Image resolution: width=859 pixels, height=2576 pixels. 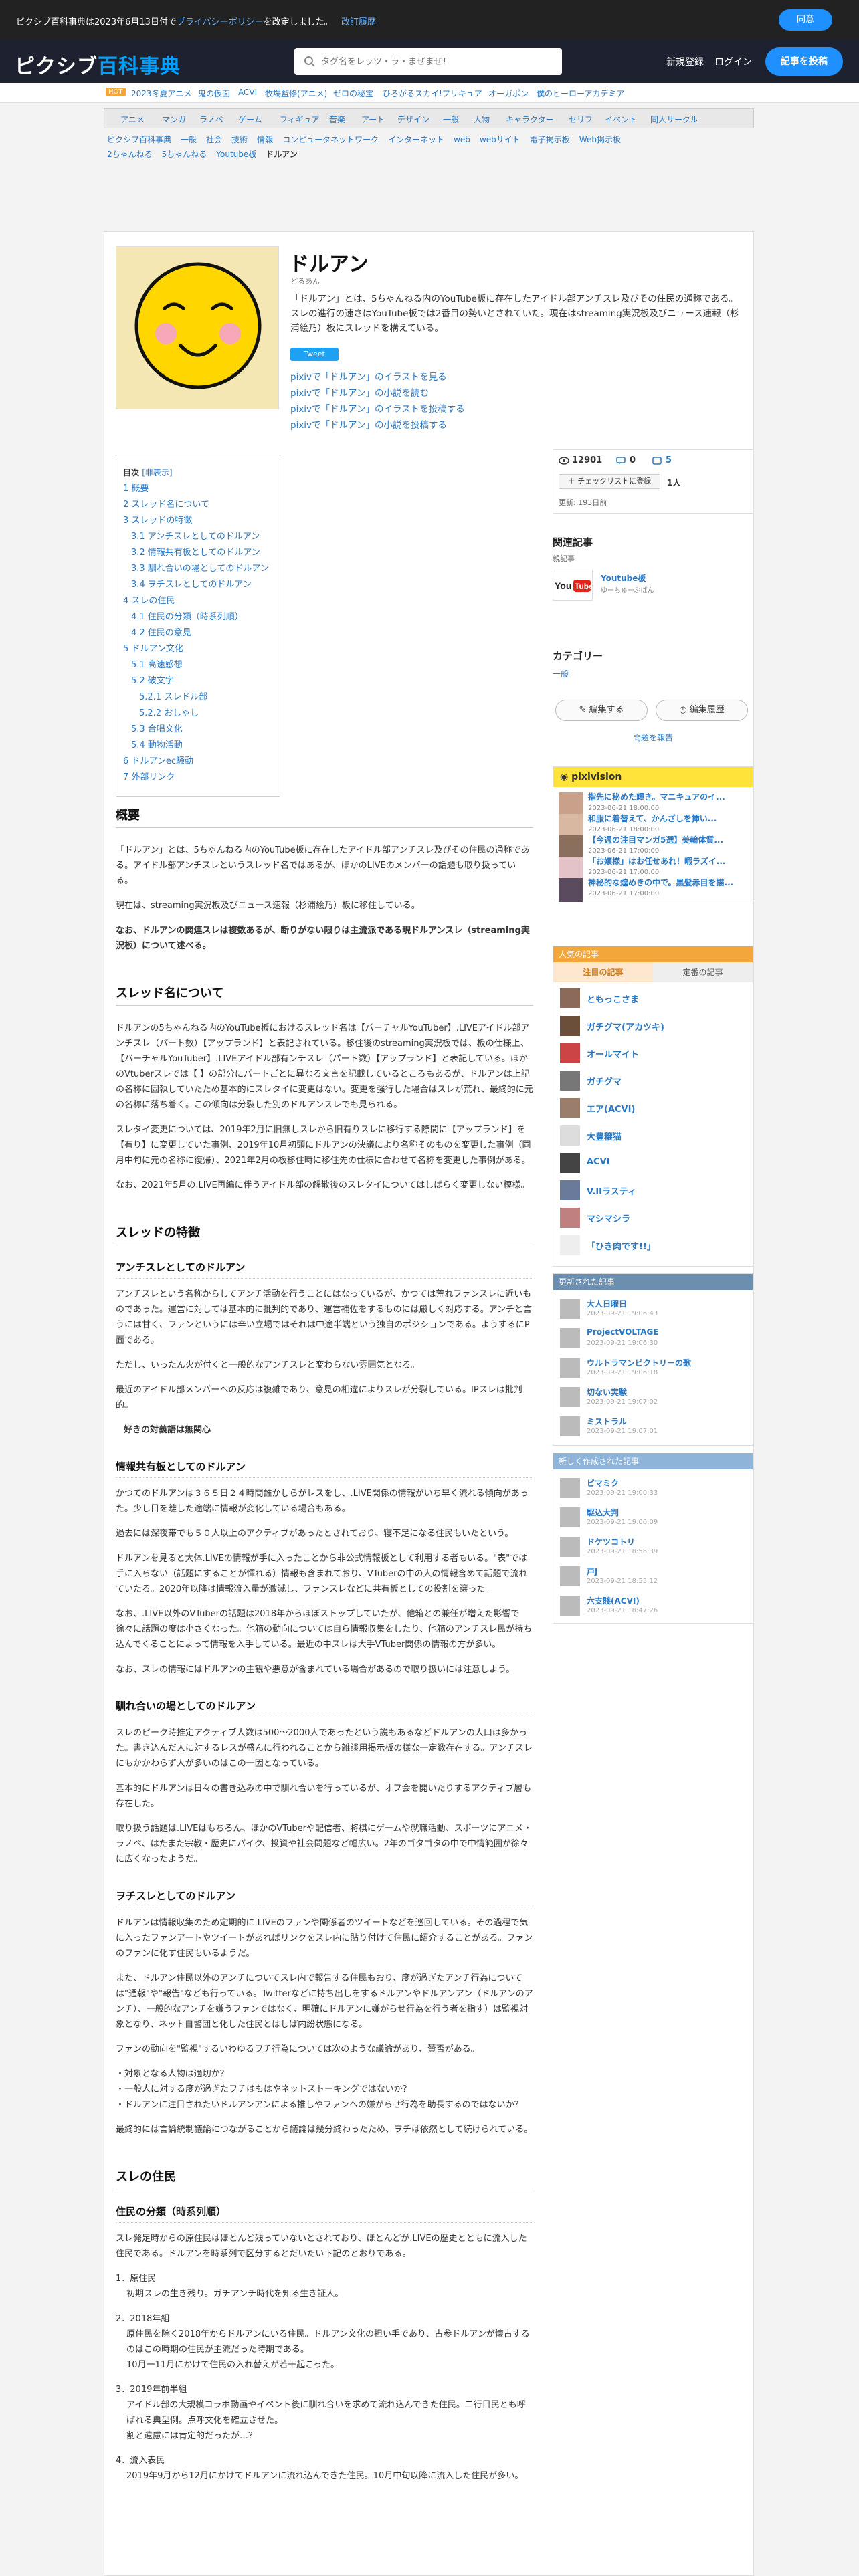 What do you see at coordinates (703, 972) in the screenshot?
I see `tab-standard: 定番の記事` at bounding box center [703, 972].